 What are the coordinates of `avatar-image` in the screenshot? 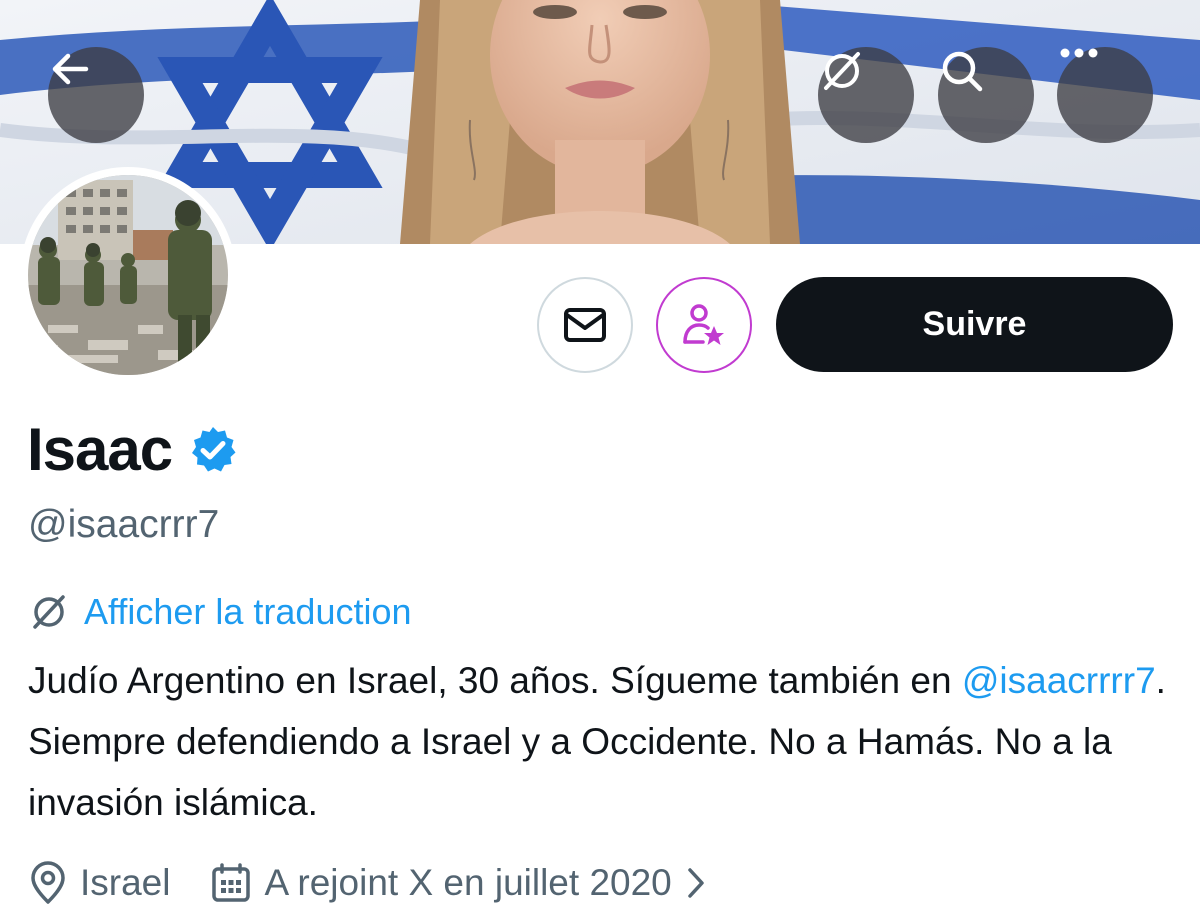 It's located at (128, 275).